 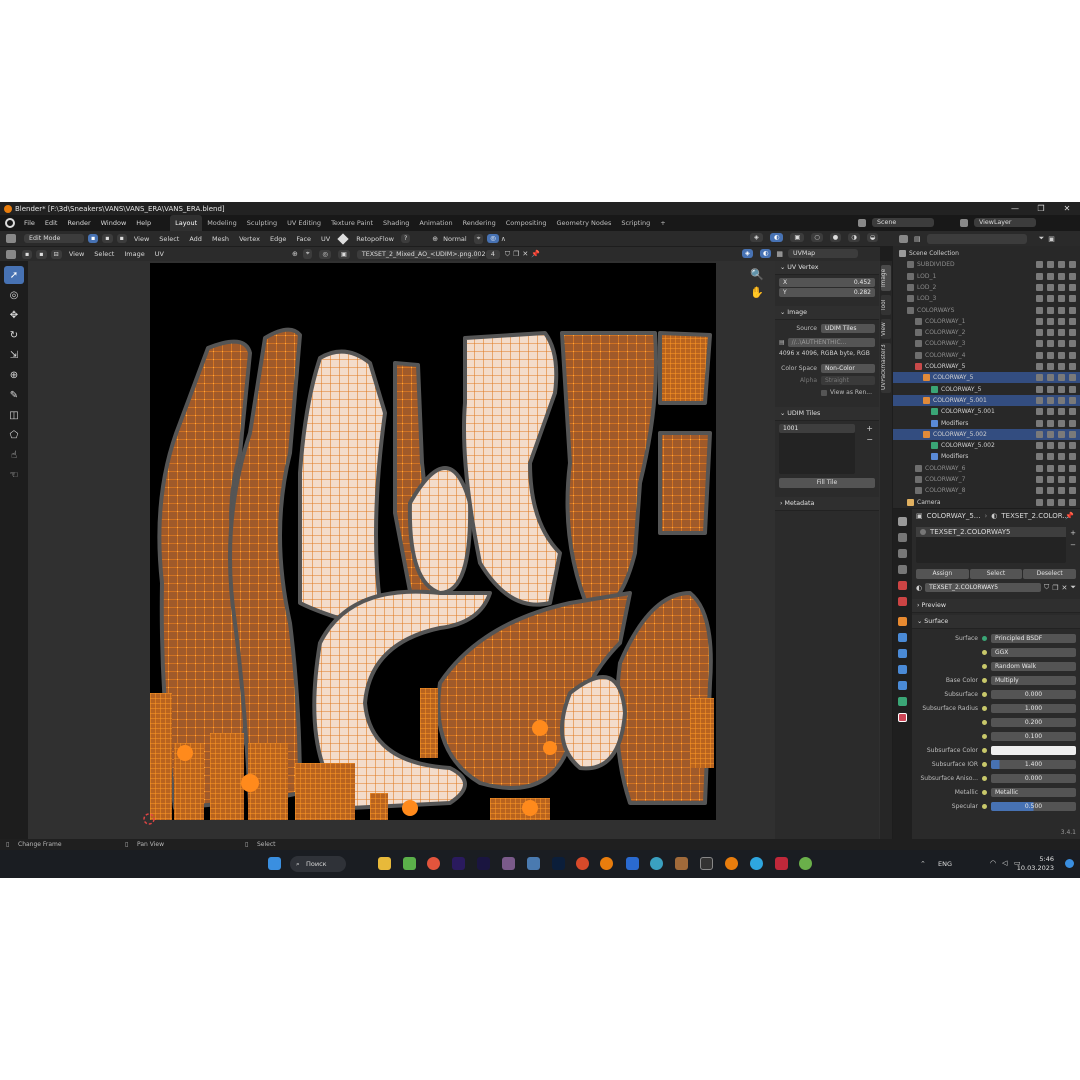 What do you see at coordinates (1033, 722) in the screenshot?
I see `property-value-field: 0.200` at bounding box center [1033, 722].